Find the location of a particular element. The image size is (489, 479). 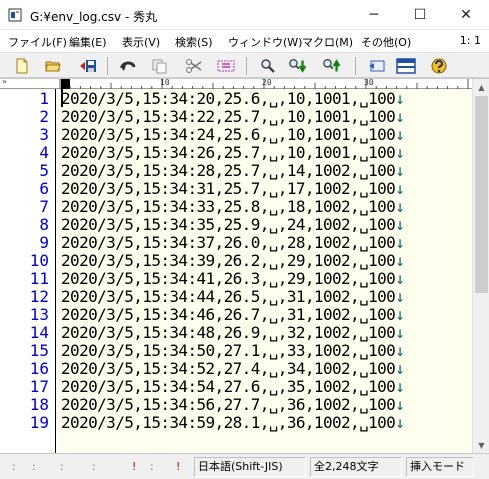

search-icon is located at coordinates (268, 66).